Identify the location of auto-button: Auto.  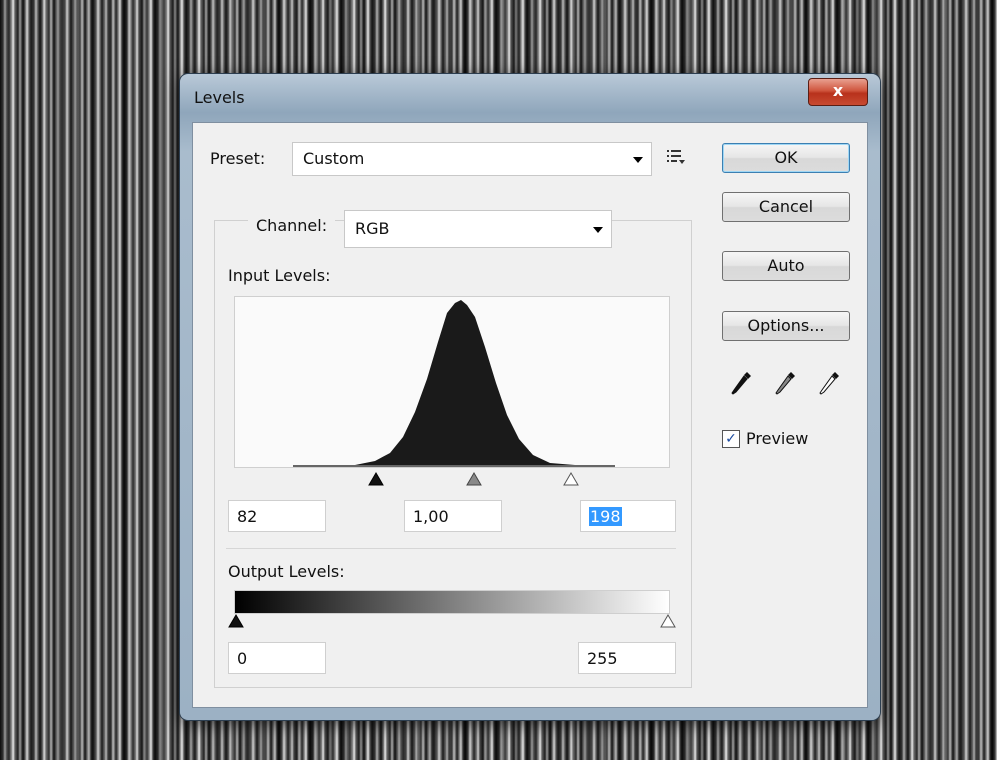
(786, 266).